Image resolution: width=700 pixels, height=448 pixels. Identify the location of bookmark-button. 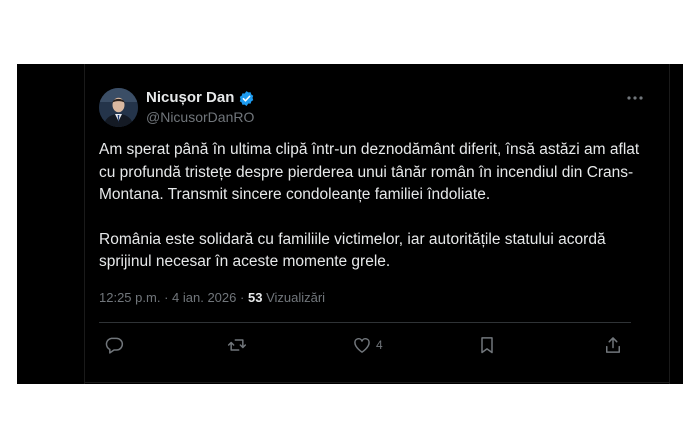
(487, 345).